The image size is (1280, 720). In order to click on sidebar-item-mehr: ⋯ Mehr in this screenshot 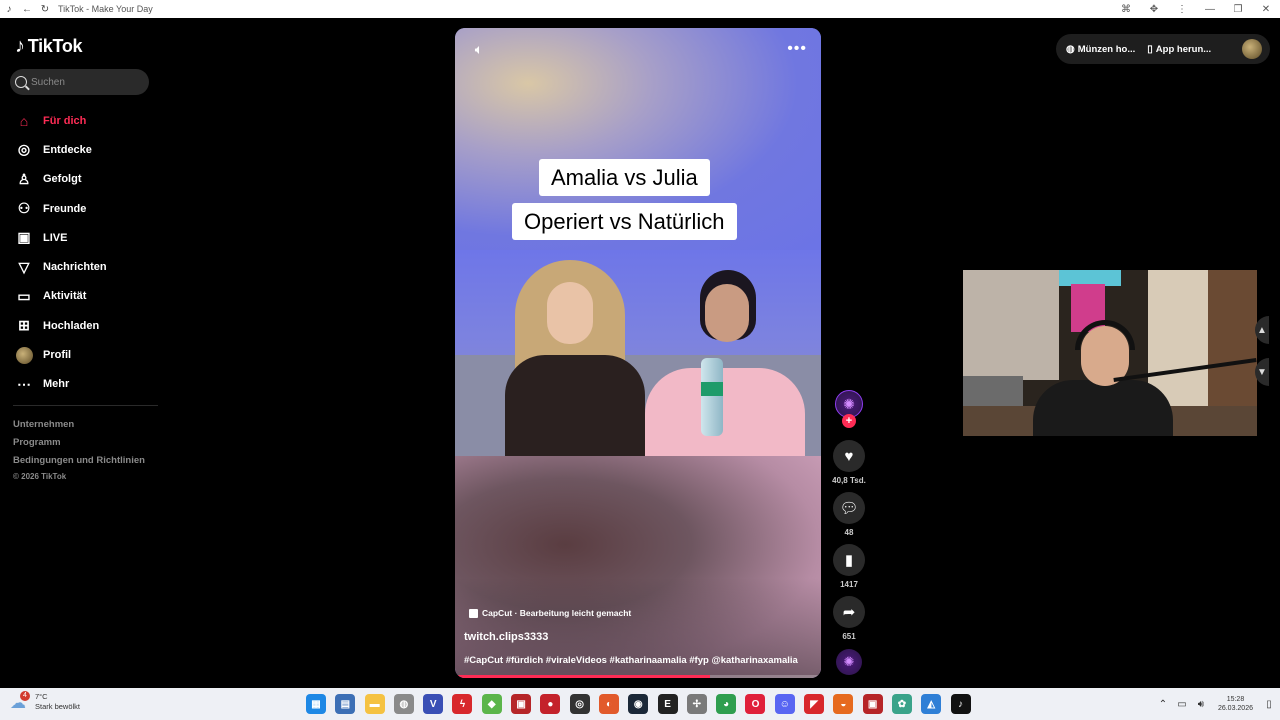, I will do `click(88, 384)`.